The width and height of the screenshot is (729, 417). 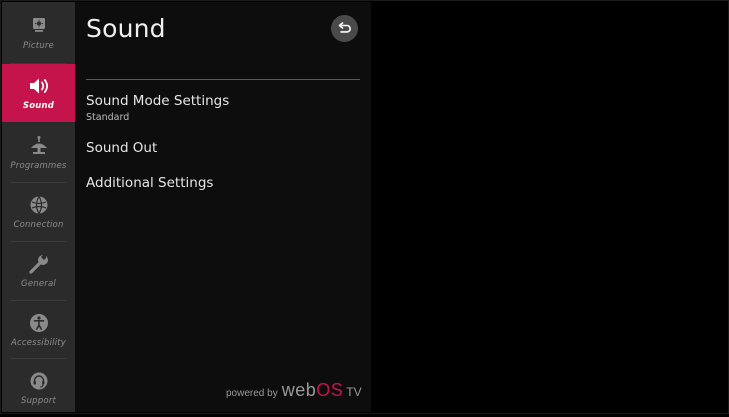 I want to click on sidebar-item-label: Programmes, so click(x=38, y=166).